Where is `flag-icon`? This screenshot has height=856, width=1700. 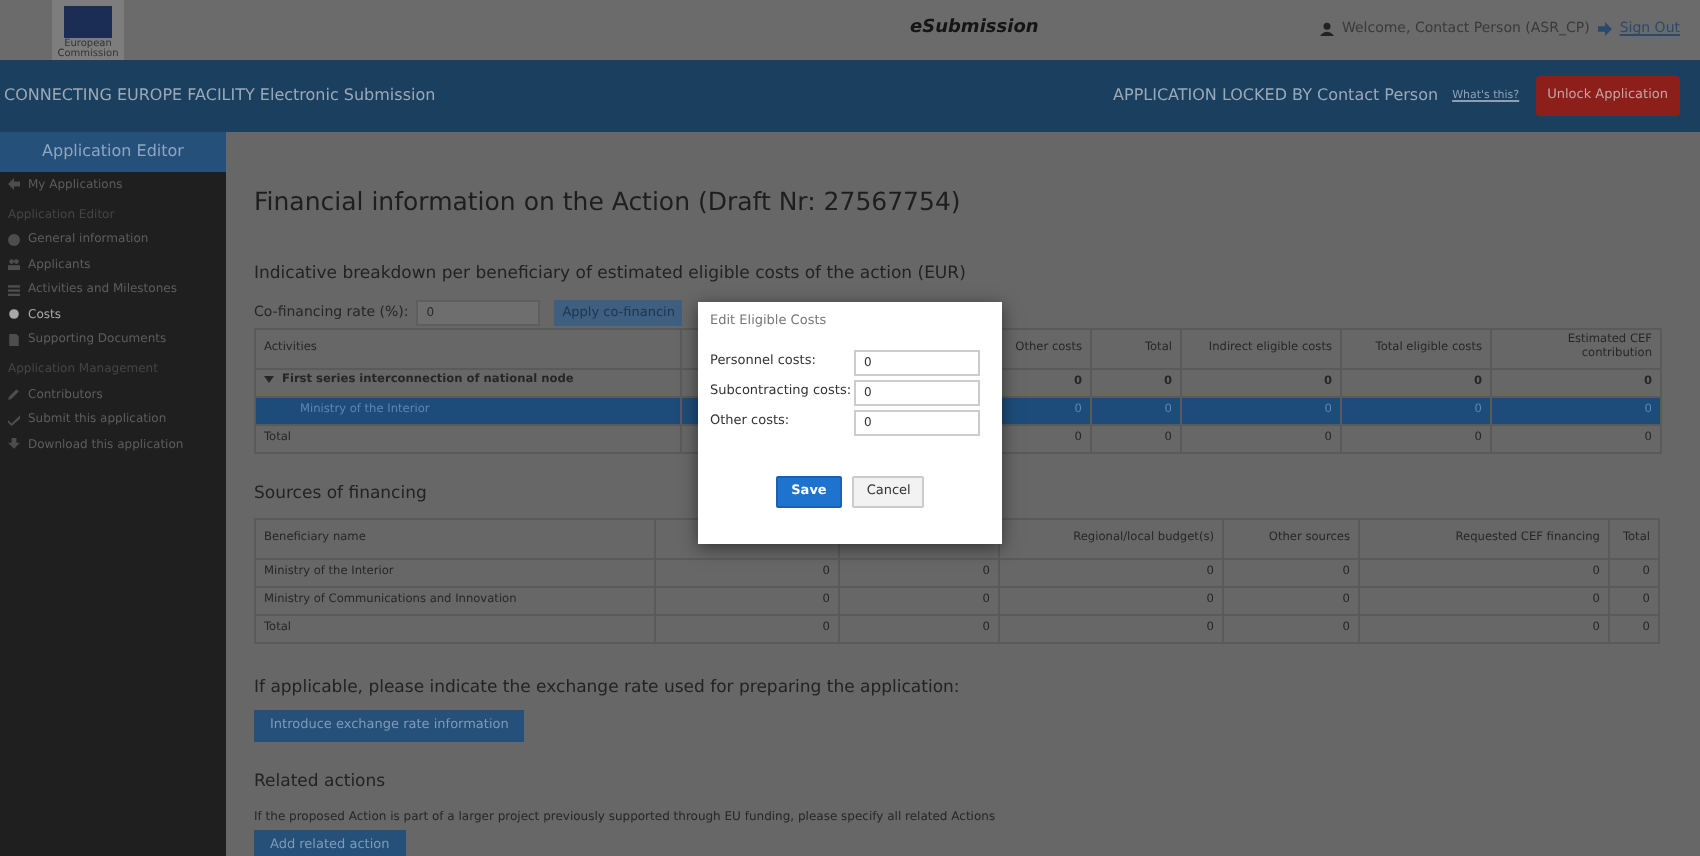 flag-icon is located at coordinates (88, 22).